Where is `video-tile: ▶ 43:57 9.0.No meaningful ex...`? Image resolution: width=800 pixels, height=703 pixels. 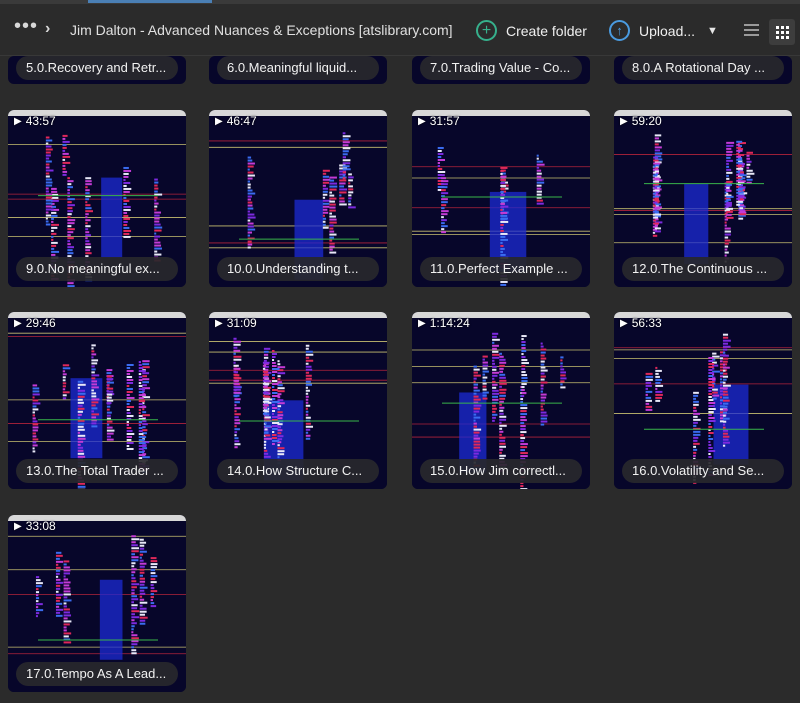
video-tile: ▶ 43:57 9.0.No meaningful ex... is located at coordinates (97, 198).